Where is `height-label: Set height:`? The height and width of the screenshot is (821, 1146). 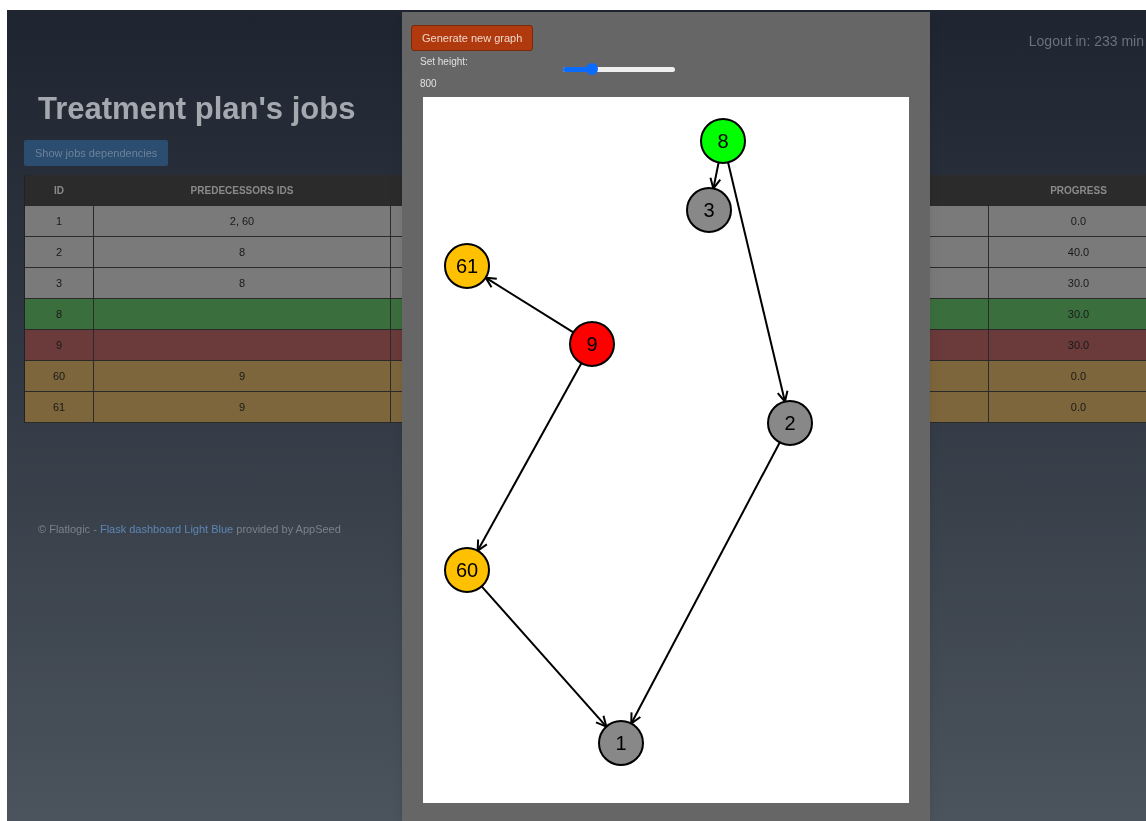
height-label: Set height: is located at coordinates (444, 62).